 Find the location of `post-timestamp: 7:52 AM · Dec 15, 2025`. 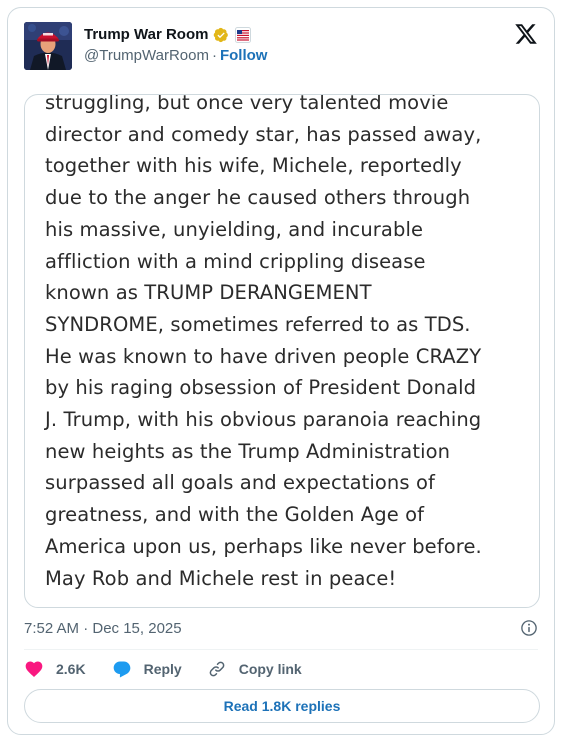

post-timestamp: 7:52 AM · Dec 15, 2025 is located at coordinates (103, 628).